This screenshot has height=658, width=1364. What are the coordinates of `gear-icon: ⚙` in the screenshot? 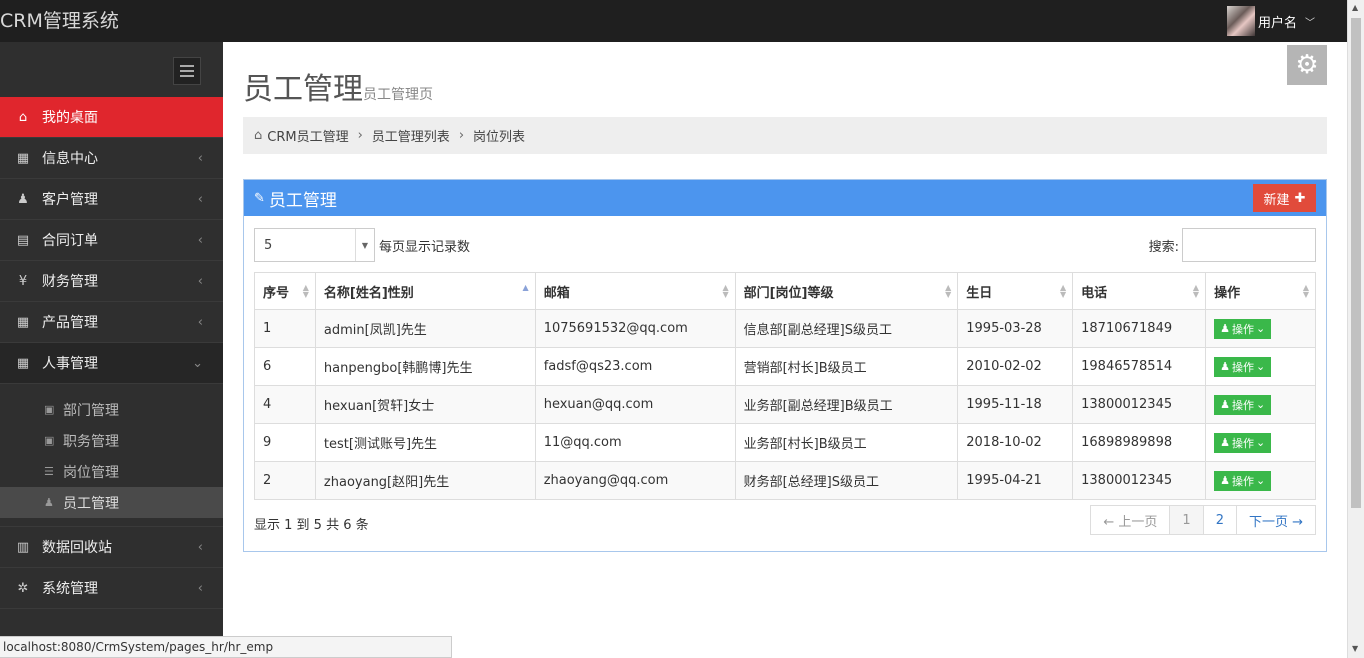 It's located at (1307, 65).